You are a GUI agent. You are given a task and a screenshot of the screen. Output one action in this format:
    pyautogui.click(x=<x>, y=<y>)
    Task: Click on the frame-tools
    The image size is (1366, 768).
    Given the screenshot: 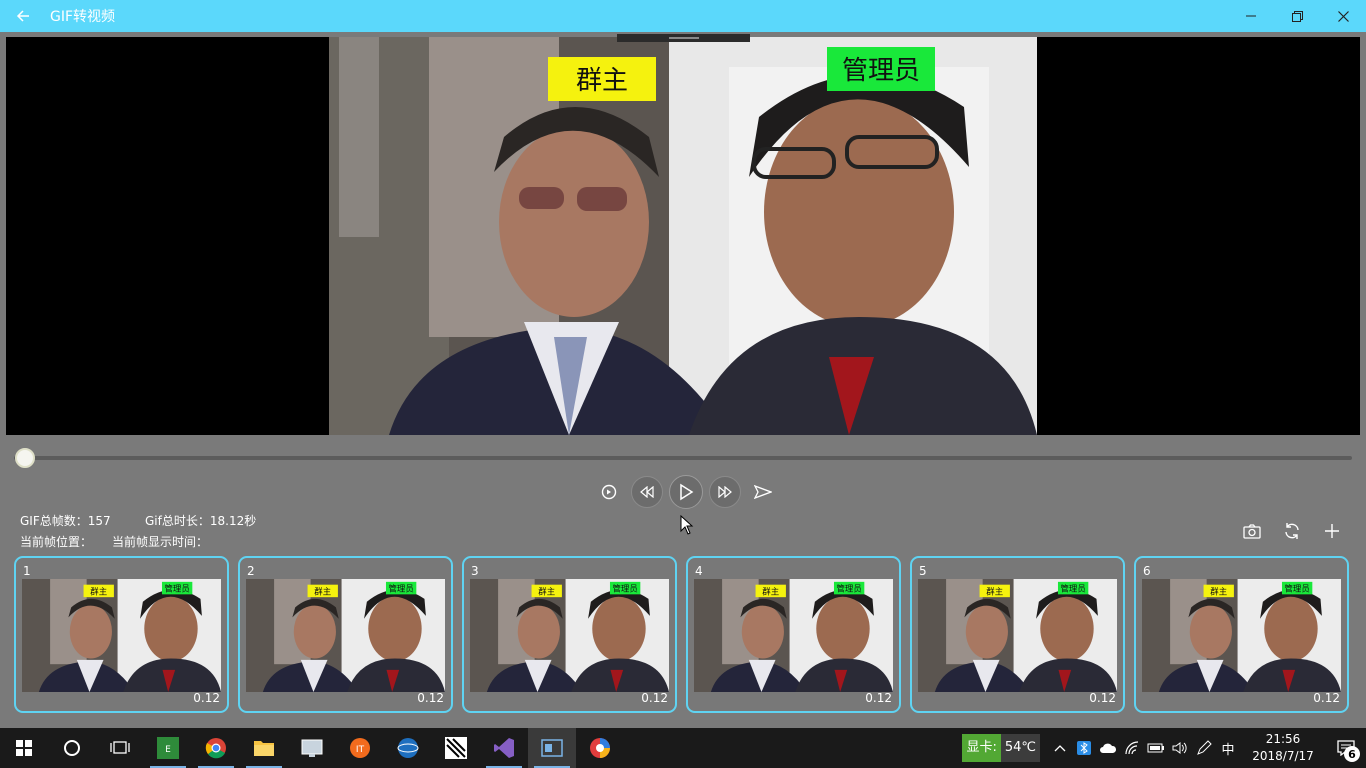 What is the action you would take?
    pyautogui.click(x=1292, y=531)
    